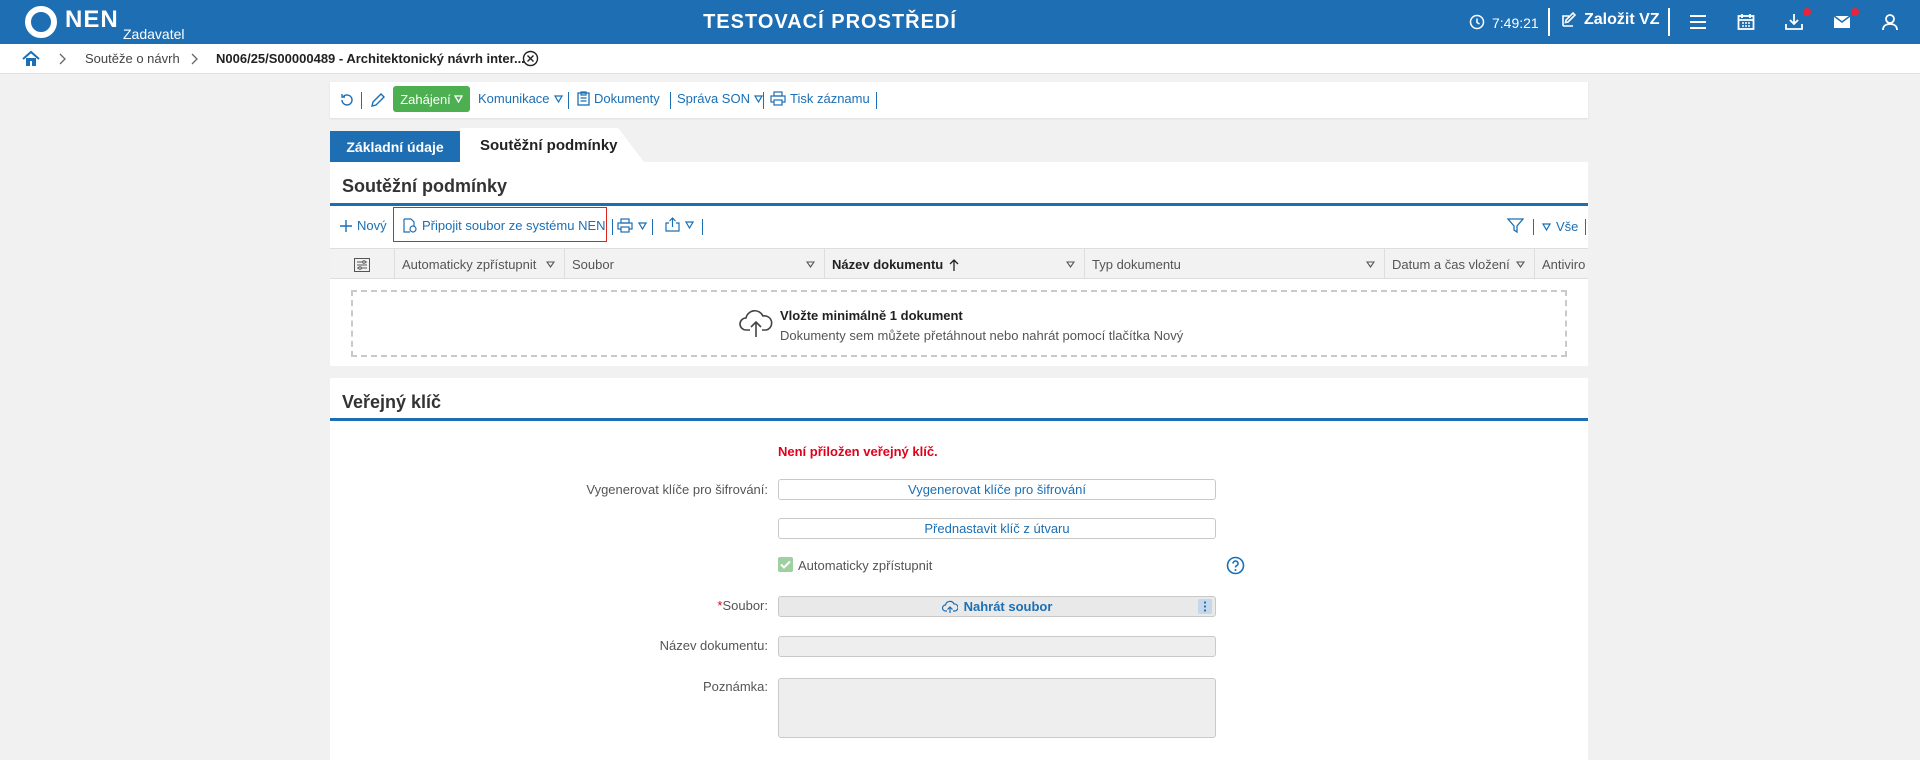  I want to click on document-name-label: Název dokumentu:, so click(713, 645).